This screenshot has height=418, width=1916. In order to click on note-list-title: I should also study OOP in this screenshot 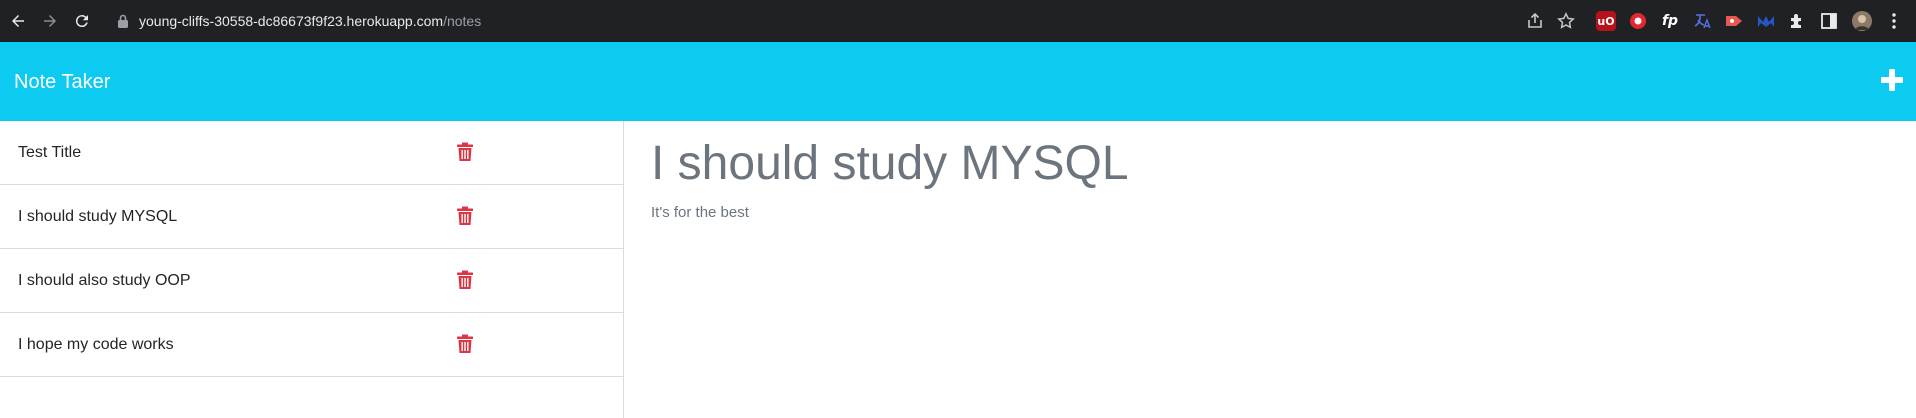, I will do `click(104, 281)`.